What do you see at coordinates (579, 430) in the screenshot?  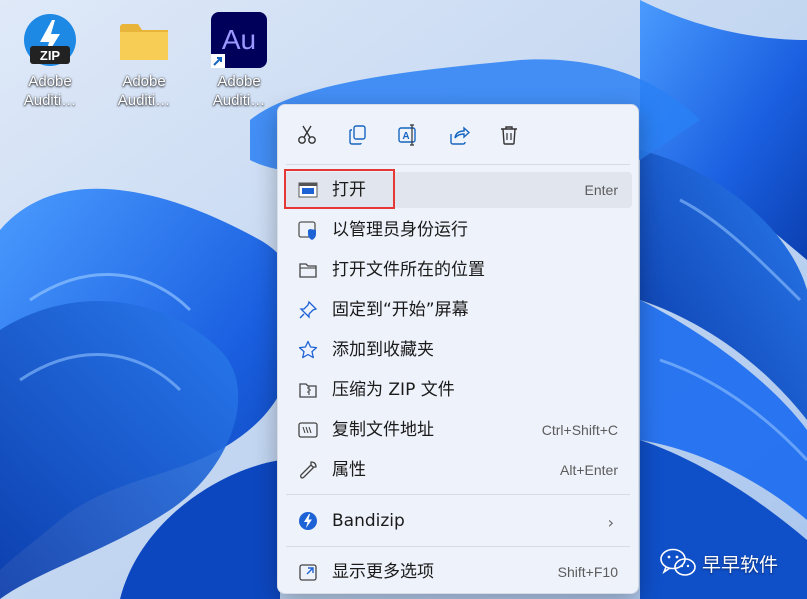 I see `menu-item-shortcut: Ctrl+Shift+C` at bounding box center [579, 430].